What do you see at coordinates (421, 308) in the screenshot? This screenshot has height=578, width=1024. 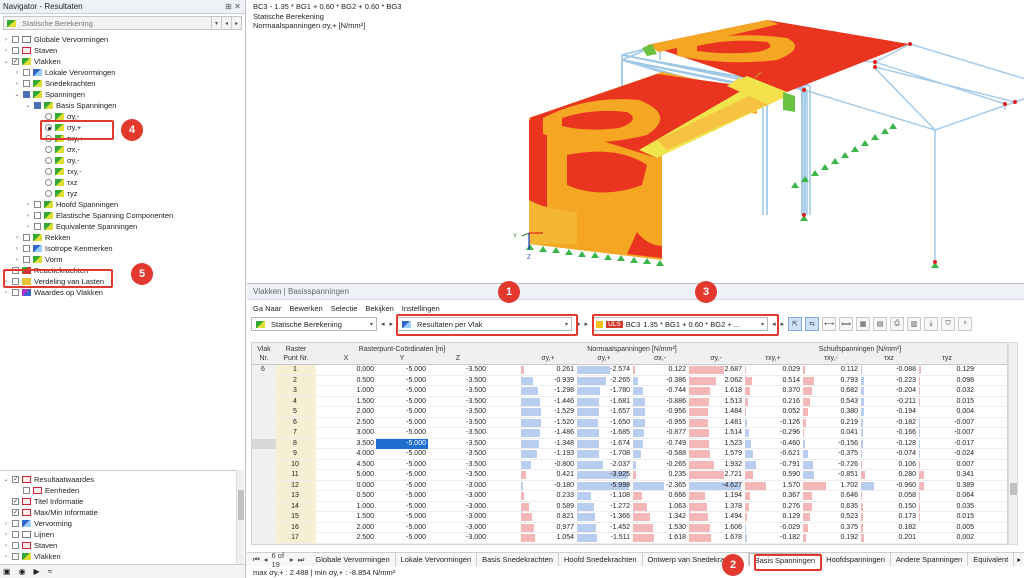 I see `menu-instellingen: Instellingen` at bounding box center [421, 308].